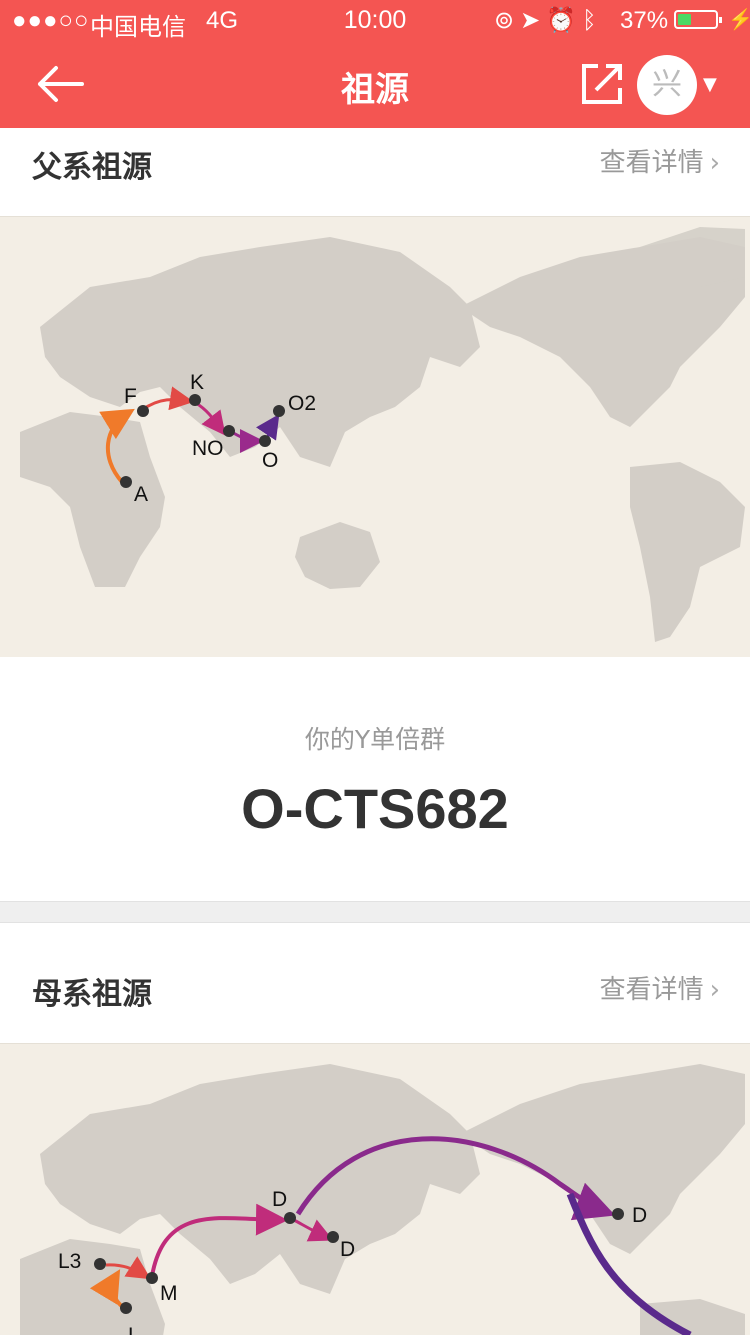  I want to click on status-bar: ●●●○○ 中国电信 4G 10:00 ⊚➤⏰ᛒ 37% ⚡, so click(375, 20).